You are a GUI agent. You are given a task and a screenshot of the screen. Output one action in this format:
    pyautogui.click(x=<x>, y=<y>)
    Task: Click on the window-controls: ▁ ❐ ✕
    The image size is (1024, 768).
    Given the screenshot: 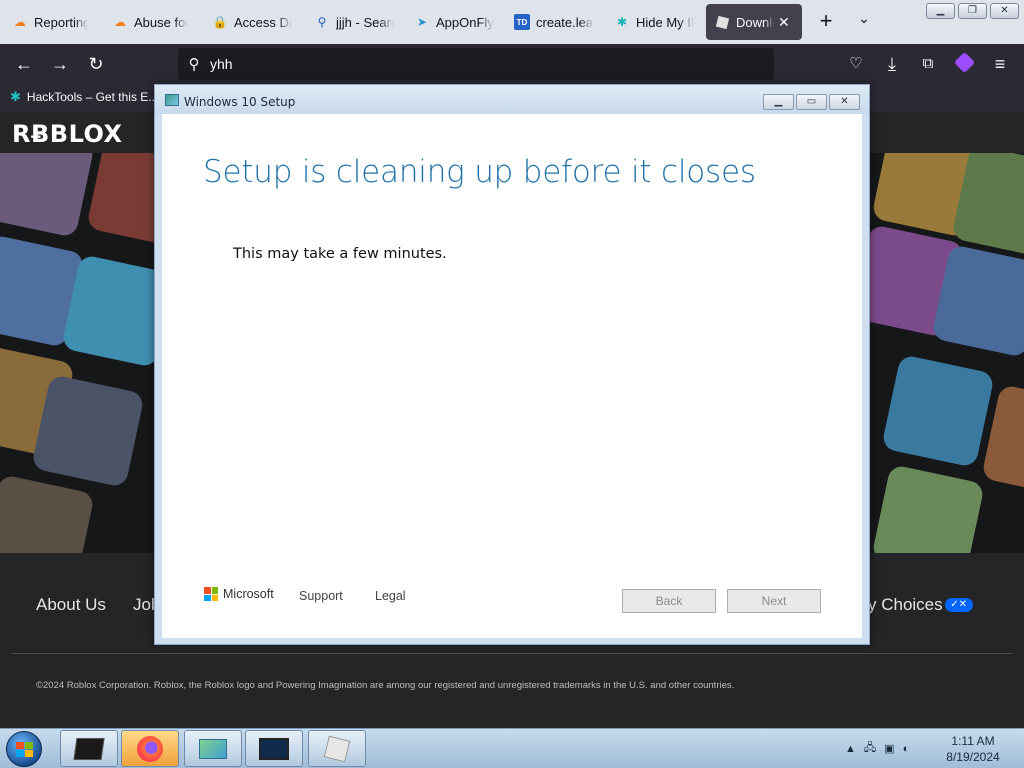 What is the action you would take?
    pyautogui.click(x=972, y=11)
    